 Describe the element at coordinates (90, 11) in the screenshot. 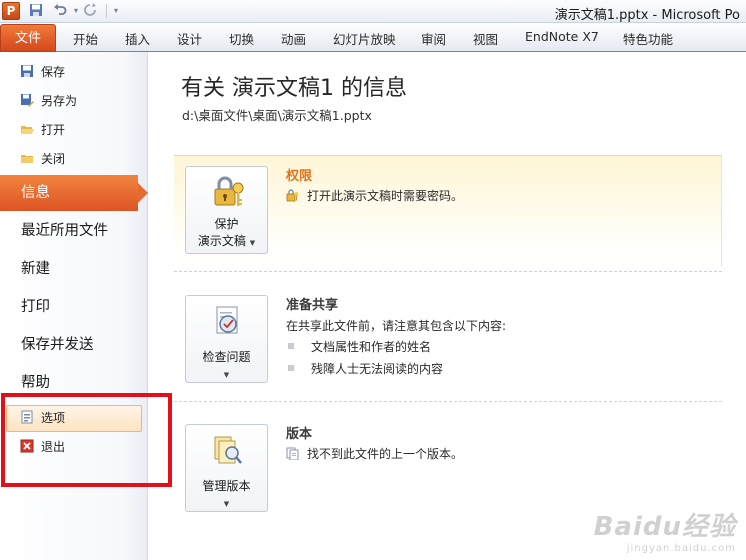

I see `redo-icon` at that location.